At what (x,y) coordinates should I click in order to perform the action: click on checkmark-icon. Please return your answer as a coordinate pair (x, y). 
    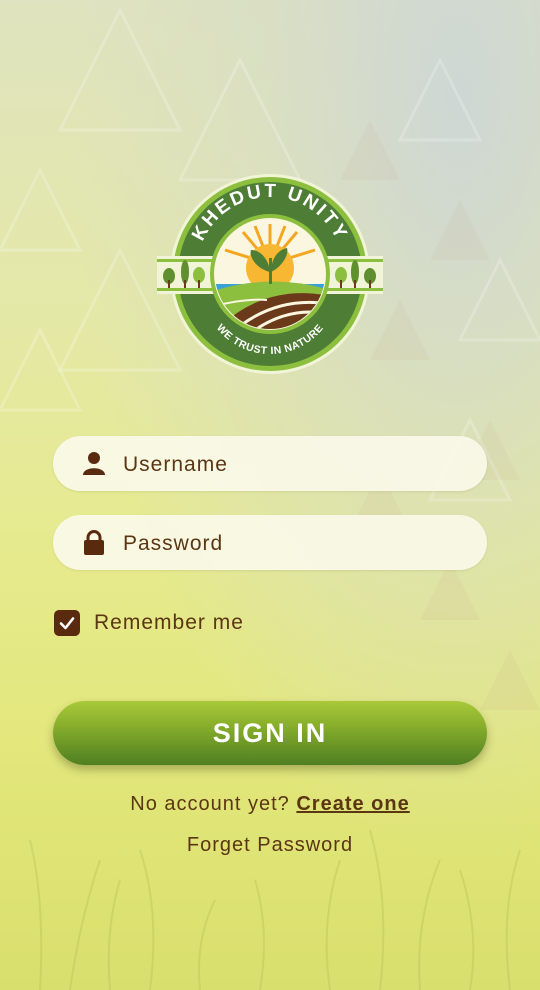
    Looking at the image, I should click on (67, 623).